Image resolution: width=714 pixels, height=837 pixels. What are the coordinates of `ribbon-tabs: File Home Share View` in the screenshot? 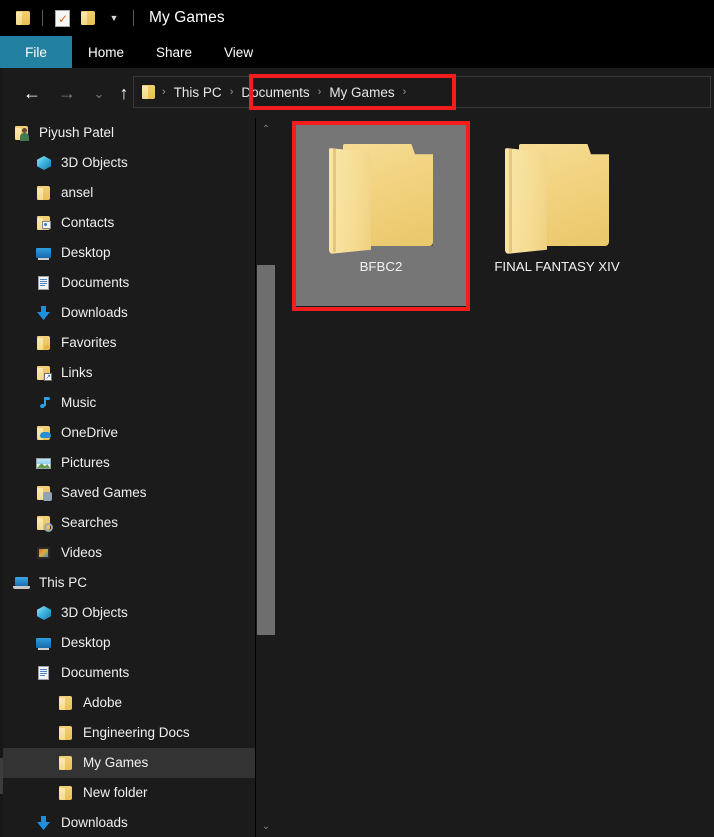 It's located at (357, 52).